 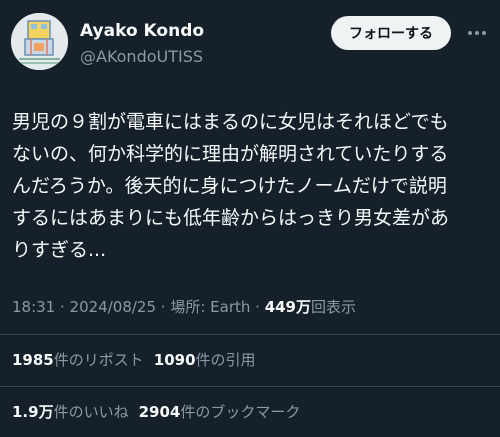 I want to click on tweet-text-line: 男児の９割が電車にはまるのに女児はそれほどでも, so click(x=230, y=122).